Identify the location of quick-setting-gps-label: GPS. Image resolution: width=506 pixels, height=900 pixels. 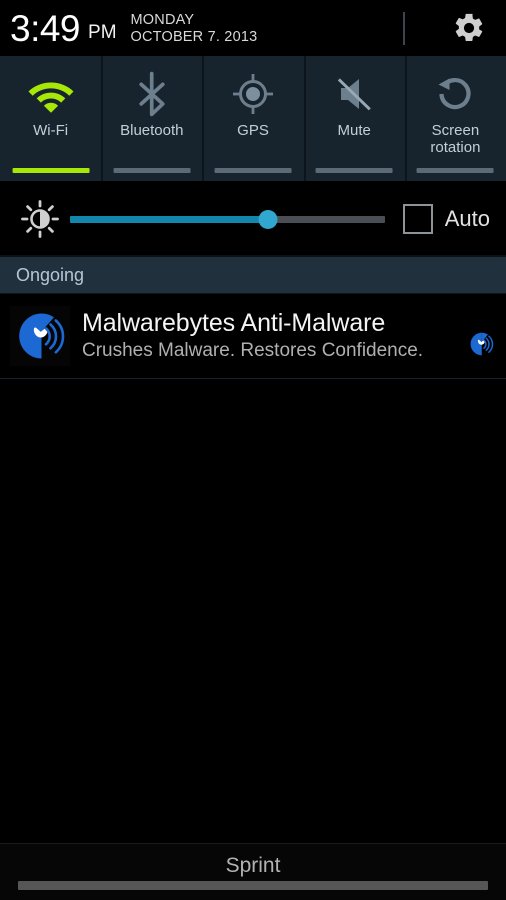
(253, 130).